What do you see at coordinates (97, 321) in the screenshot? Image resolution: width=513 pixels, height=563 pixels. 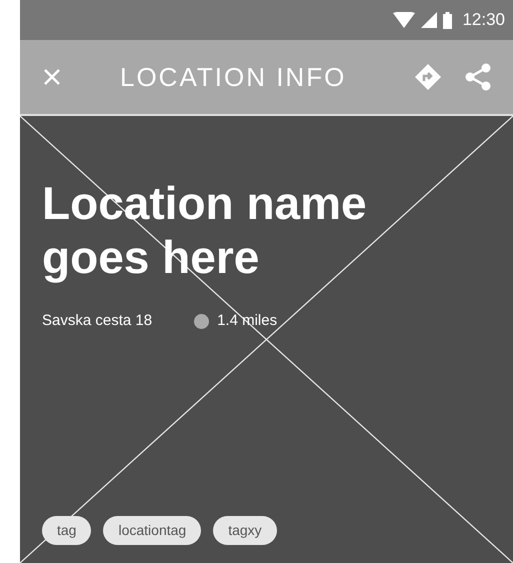 I see `address-text: Savska cesta 18` at bounding box center [97, 321].